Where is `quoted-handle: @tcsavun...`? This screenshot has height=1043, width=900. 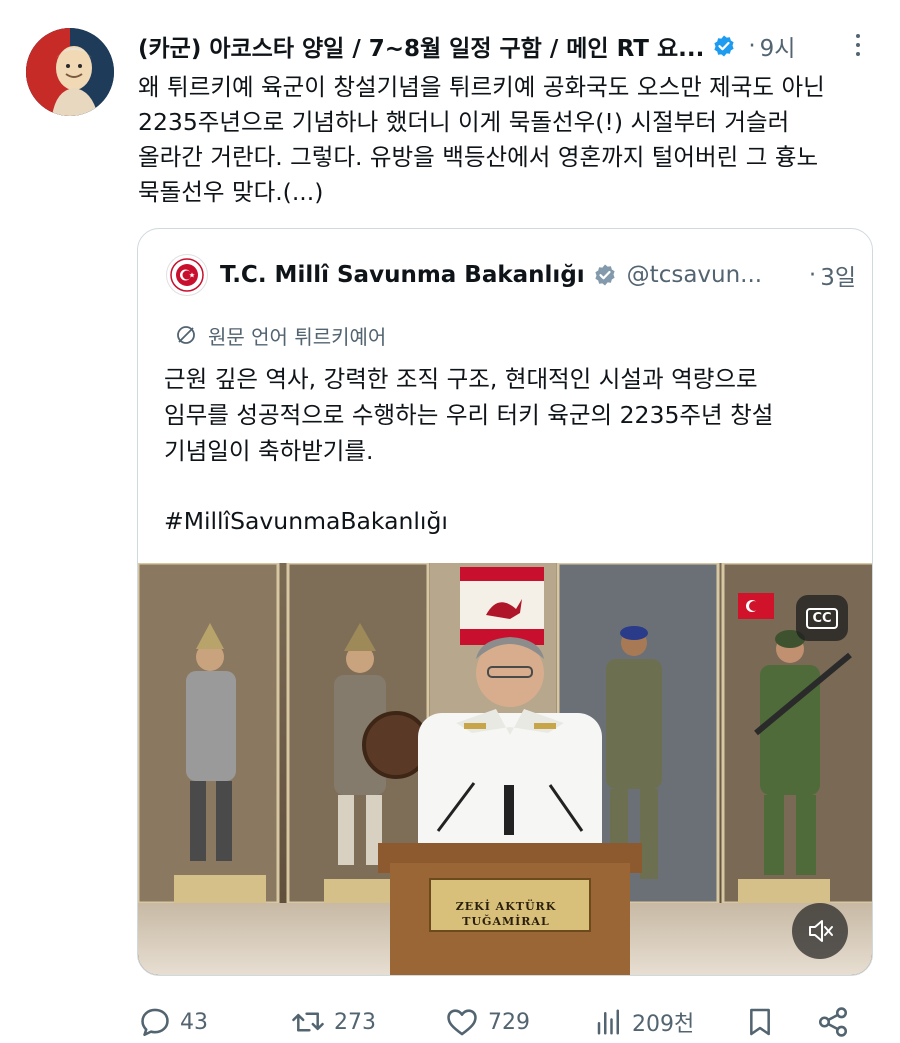 quoted-handle: @tcsavun... is located at coordinates (694, 275).